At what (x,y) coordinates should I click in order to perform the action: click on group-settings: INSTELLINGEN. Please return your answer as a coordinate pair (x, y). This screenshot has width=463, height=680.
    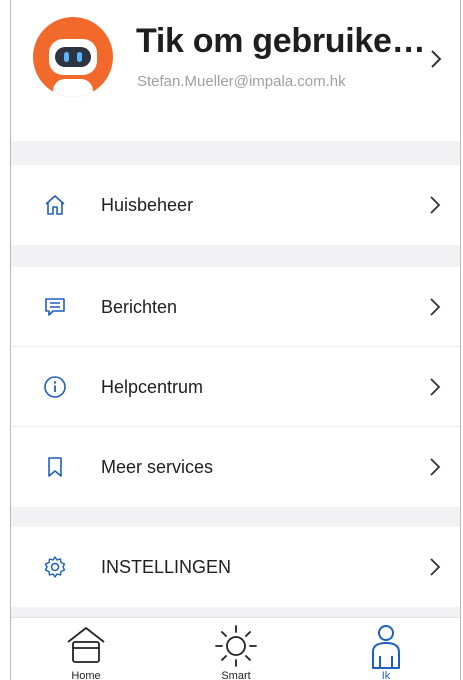
    Looking at the image, I should click on (235, 567).